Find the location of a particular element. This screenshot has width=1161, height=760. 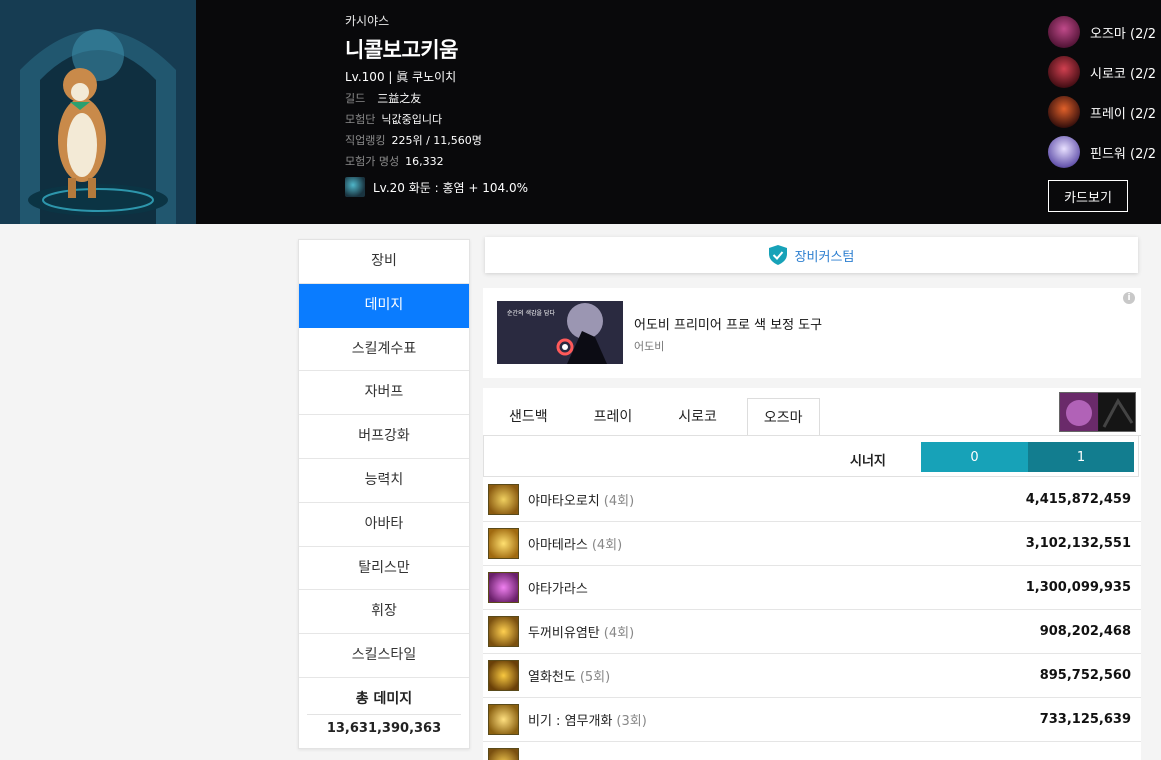

party-member: 프레이 (2/2 is located at coordinates (1104, 112).